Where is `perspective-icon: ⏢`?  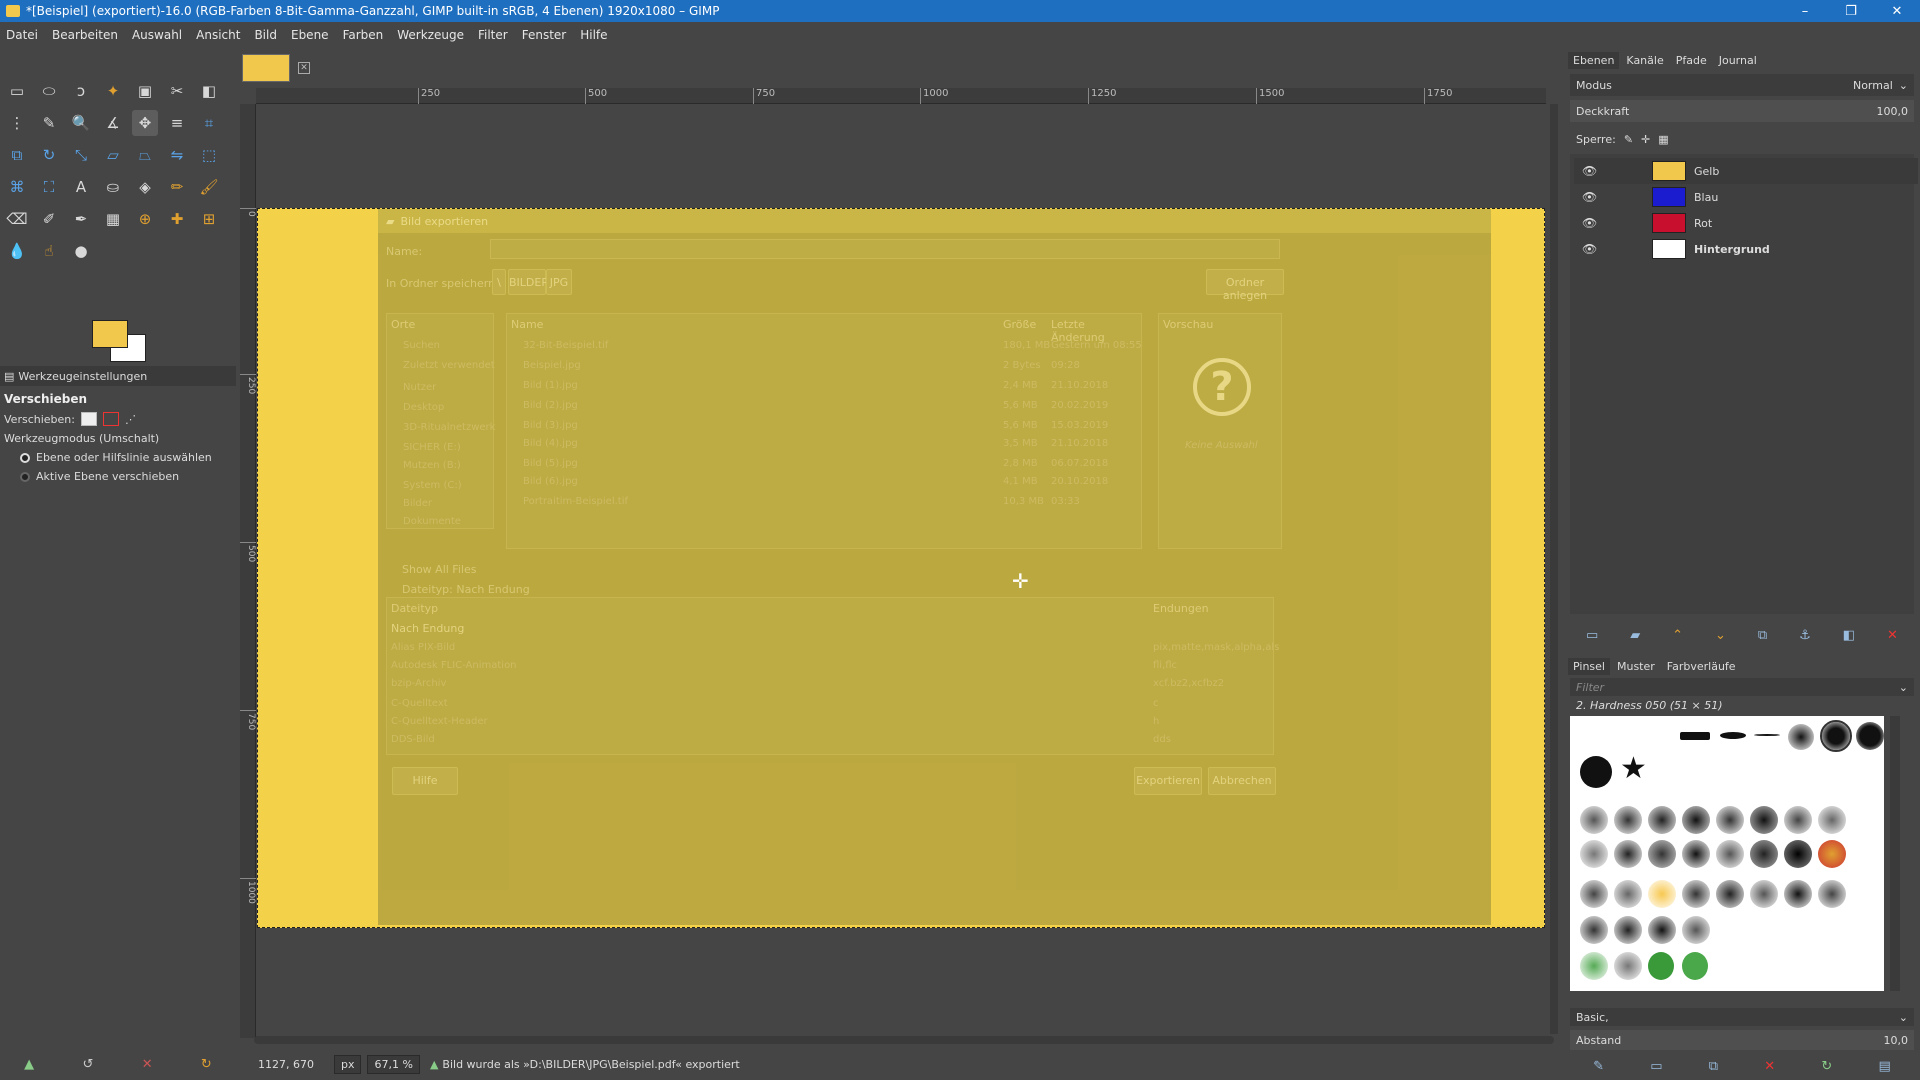 perspective-icon: ⏢ is located at coordinates (145, 155).